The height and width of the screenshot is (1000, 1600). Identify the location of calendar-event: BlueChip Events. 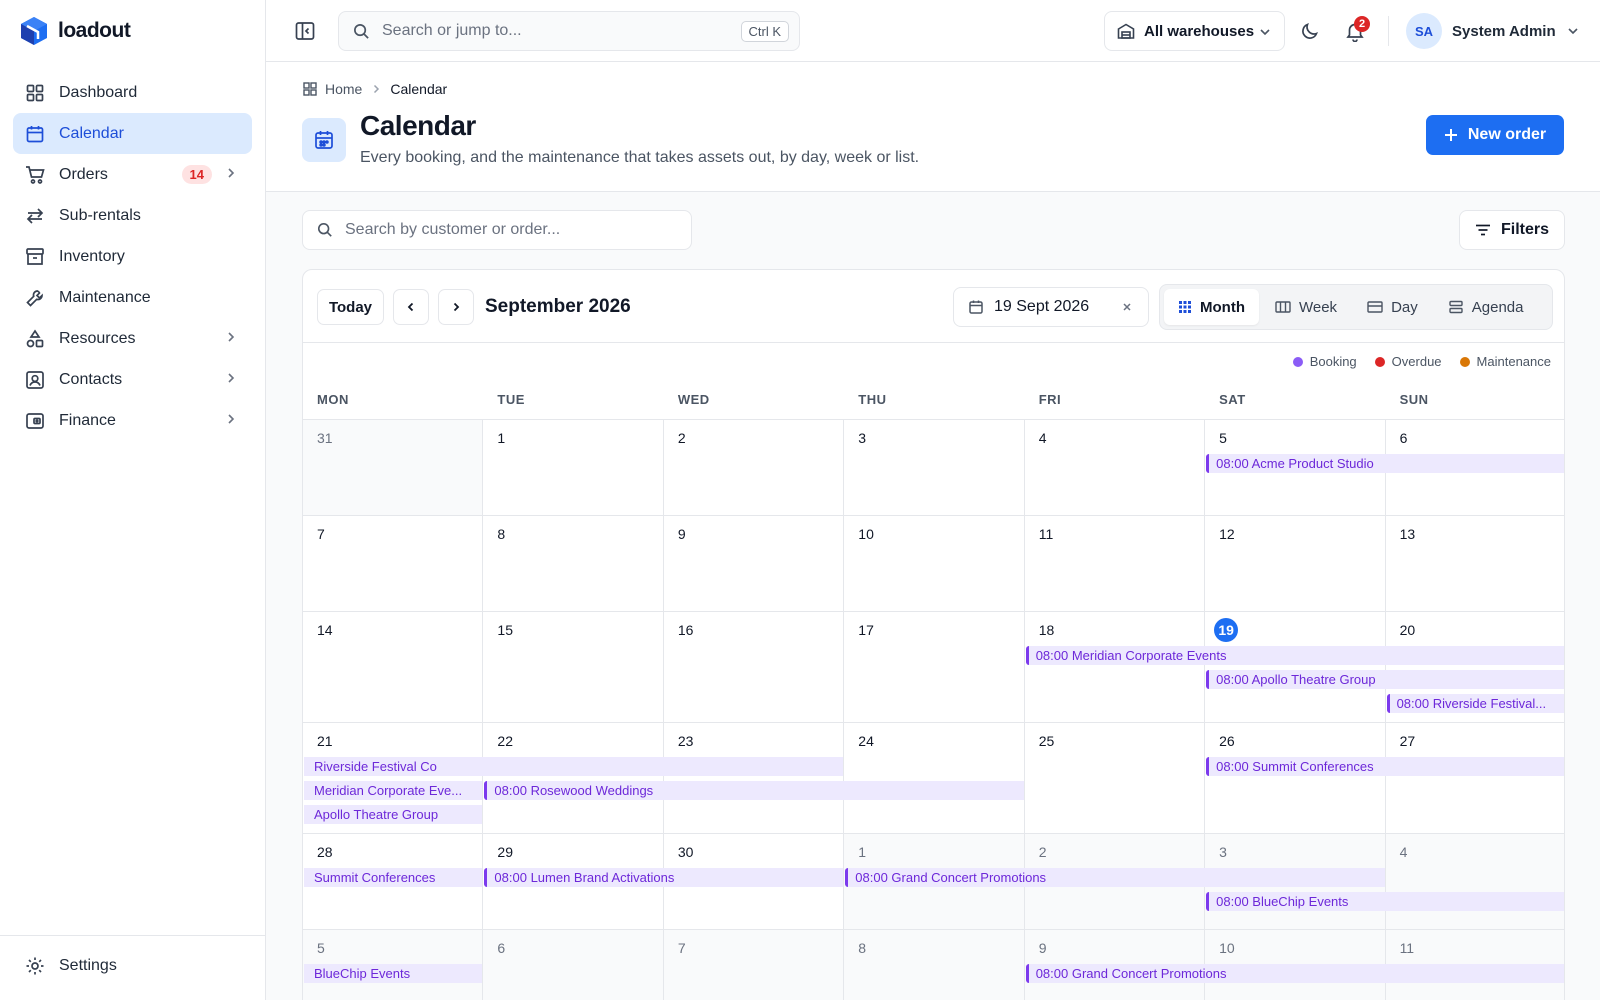
(393, 973).